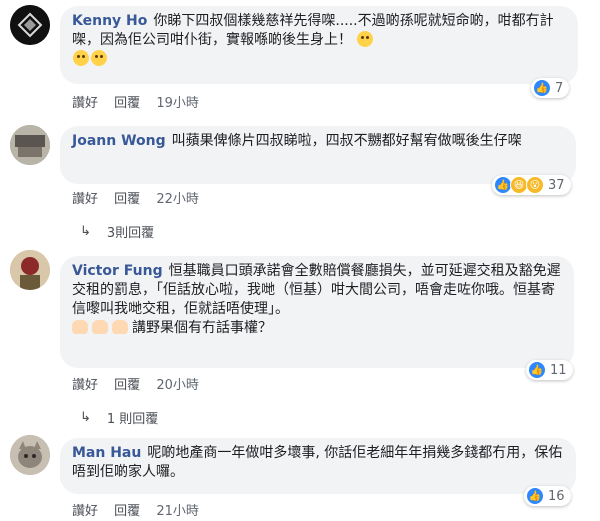 The height and width of the screenshot is (521, 600). What do you see at coordinates (177, 385) in the screenshot?
I see `timestamp: 20小時` at bounding box center [177, 385].